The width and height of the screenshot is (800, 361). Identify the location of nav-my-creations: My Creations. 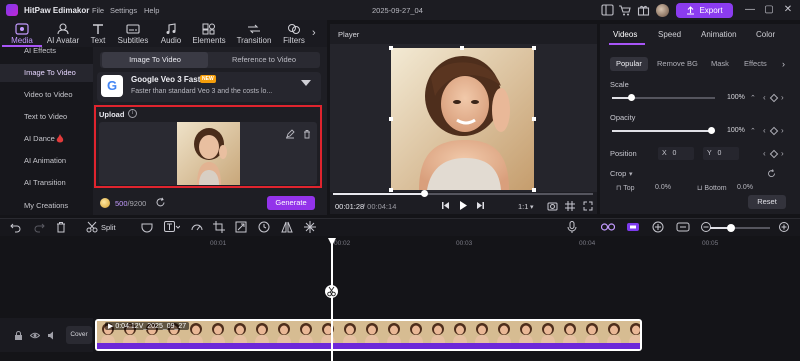
(46, 206).